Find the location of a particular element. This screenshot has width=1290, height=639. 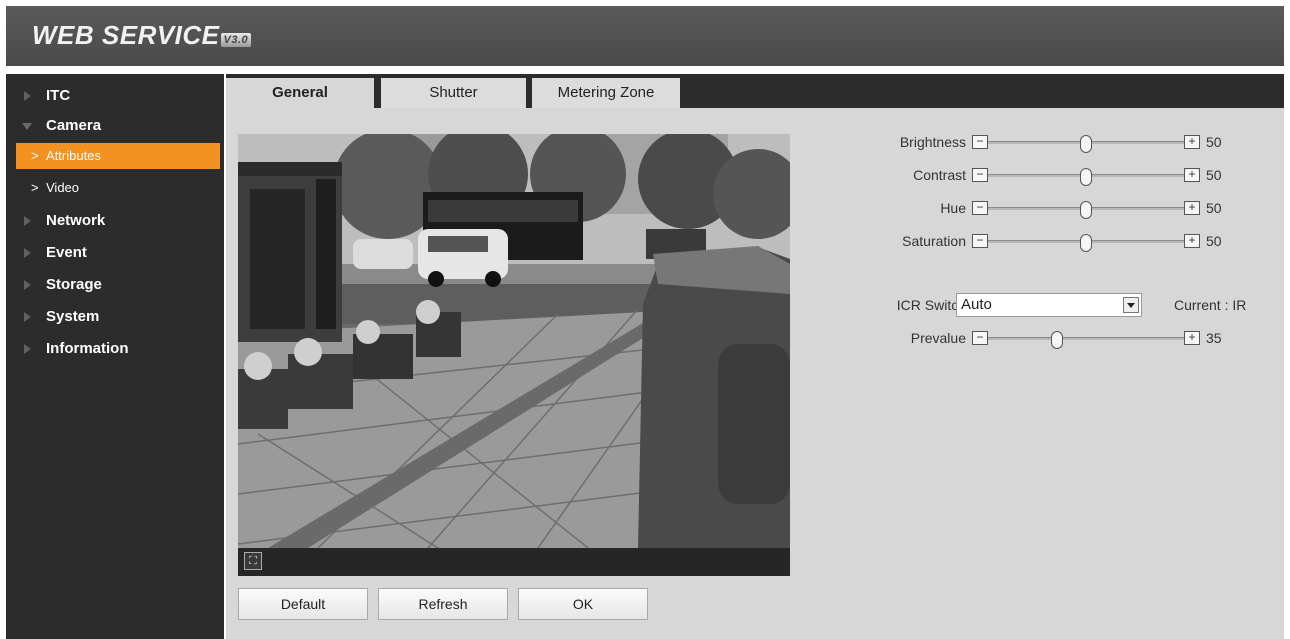

saturation-row: Saturation − + 50 is located at coordinates (1056, 242).